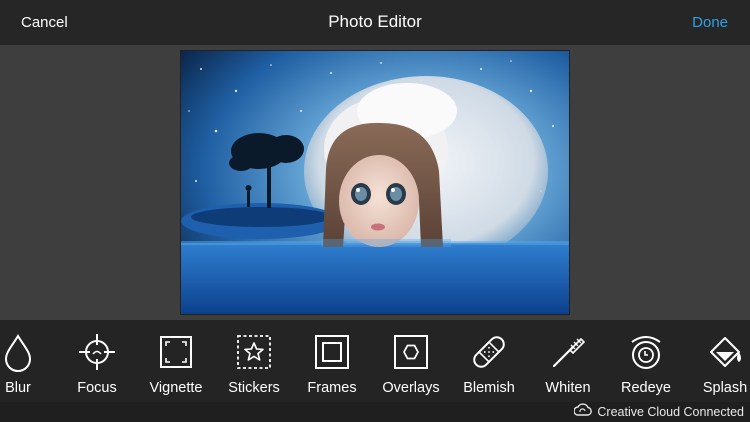  I want to click on creative-cloud-status: Creative Cloud Connected, so click(658, 412).